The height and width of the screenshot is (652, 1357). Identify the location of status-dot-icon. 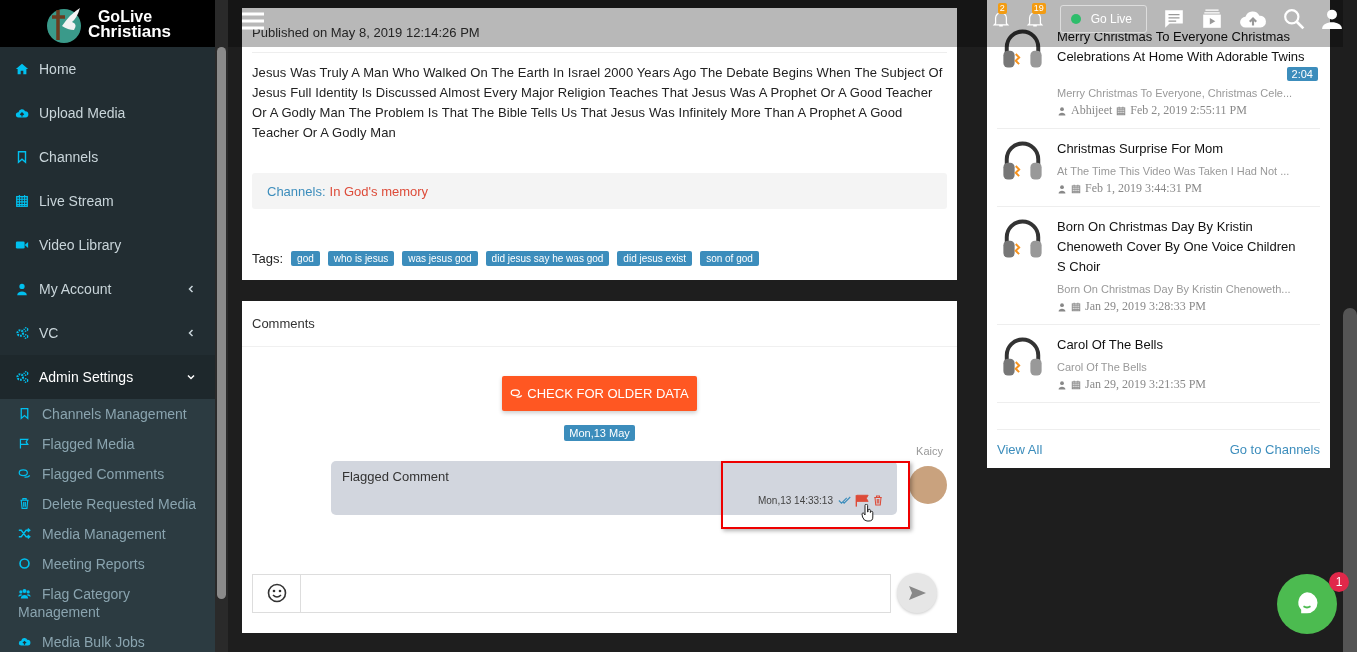
(1075, 19).